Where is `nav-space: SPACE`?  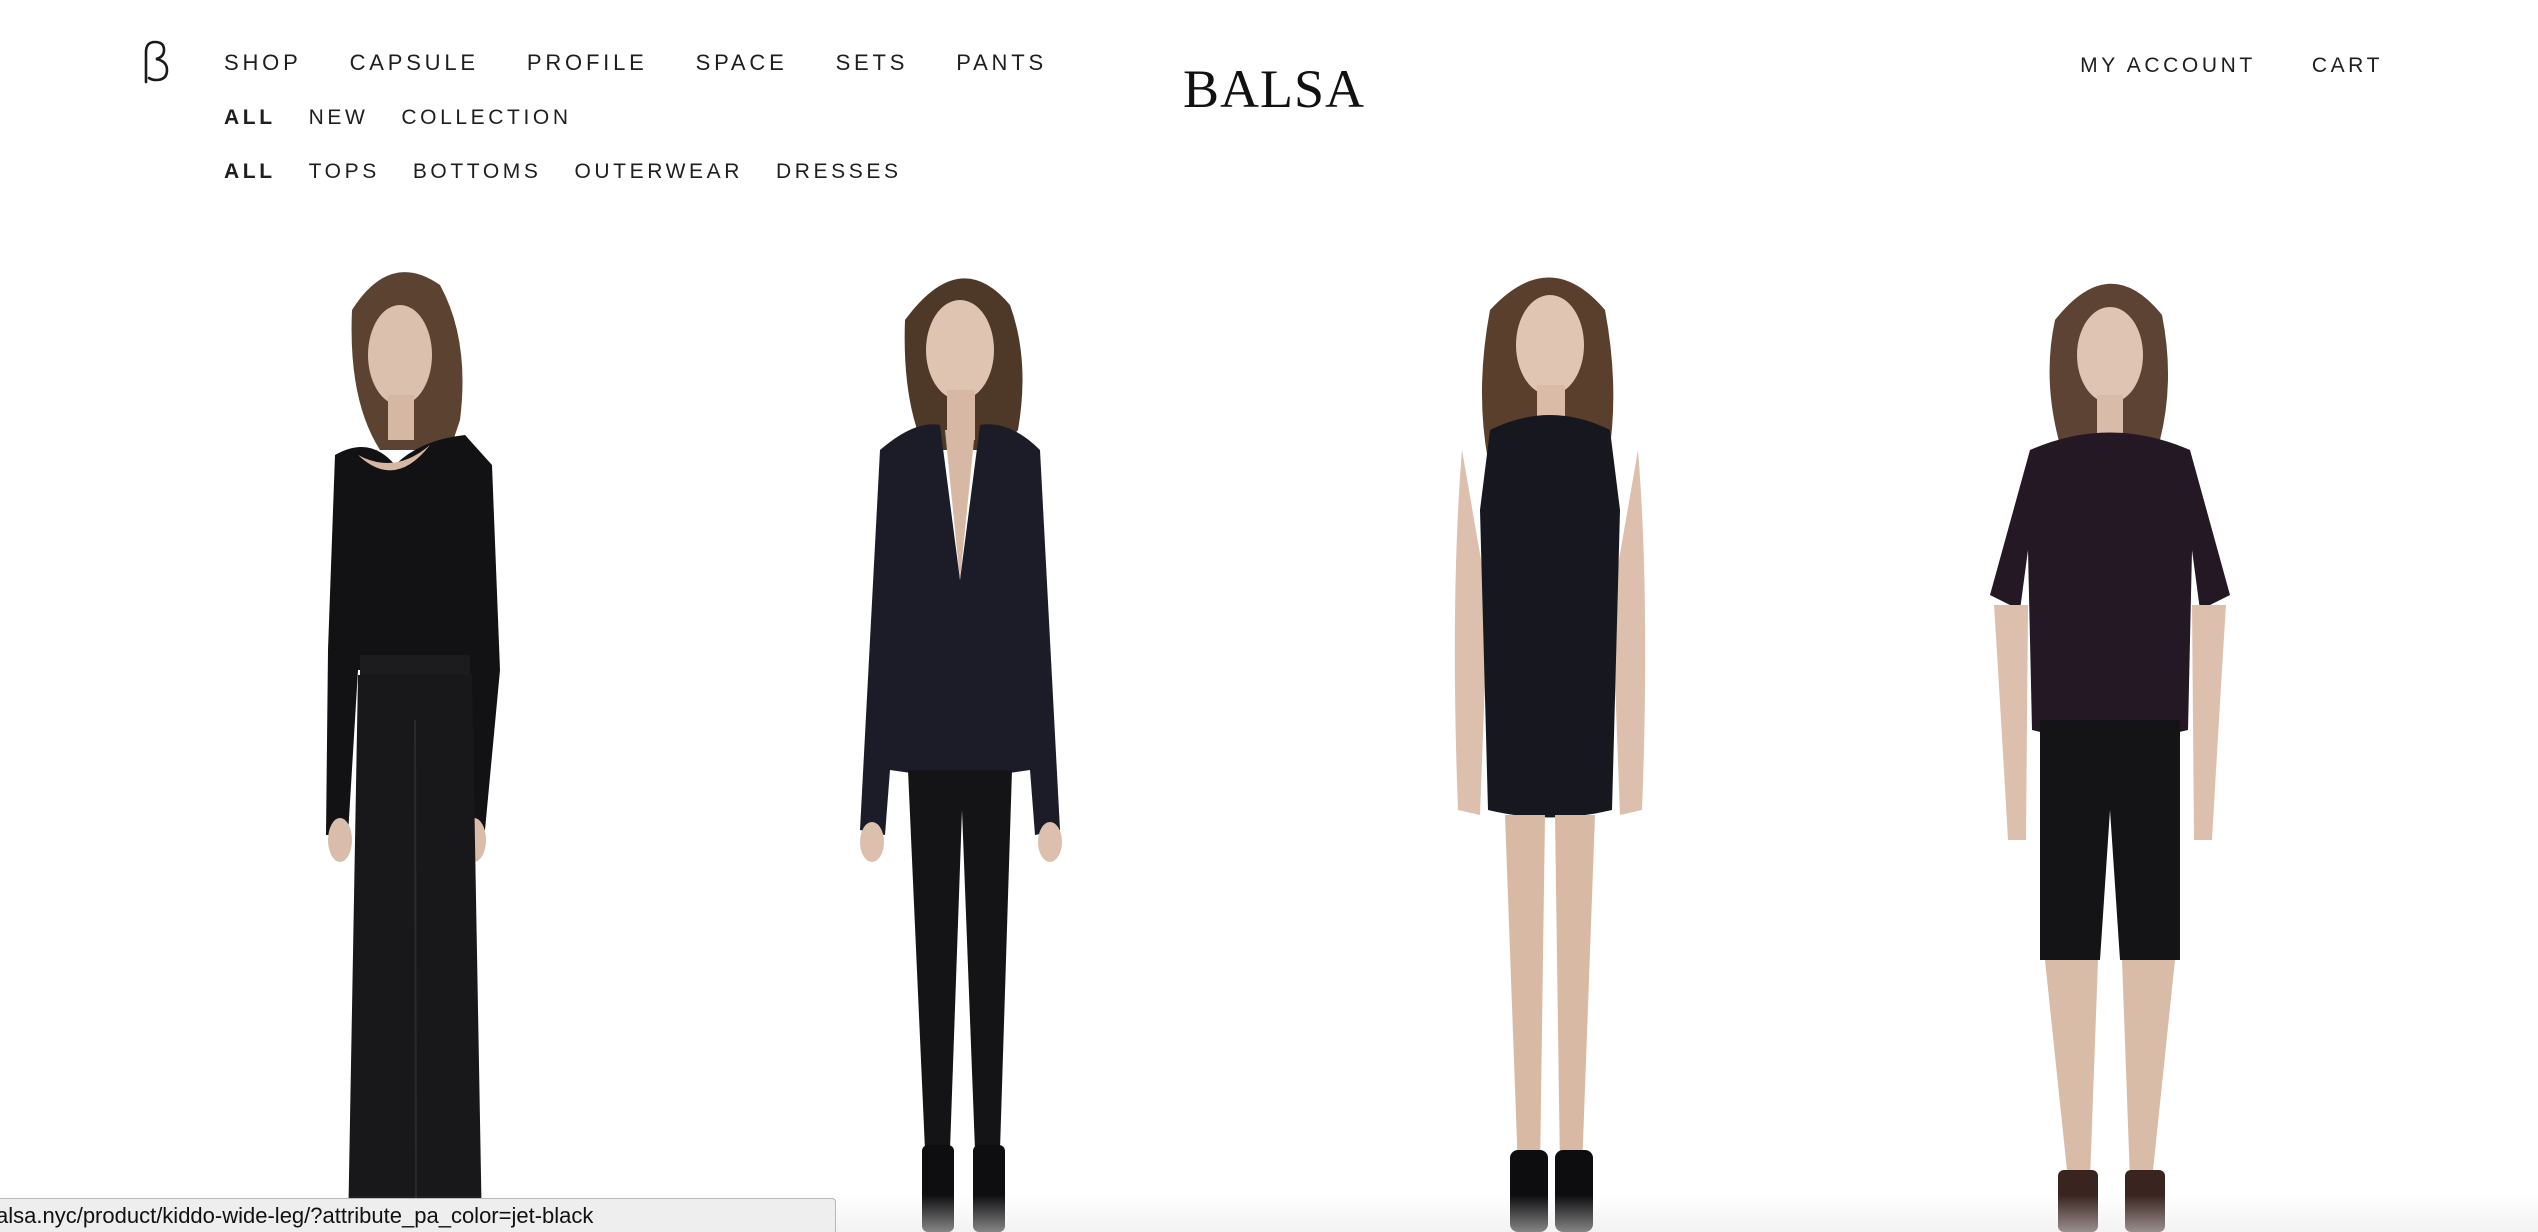 nav-space: SPACE is located at coordinates (742, 63).